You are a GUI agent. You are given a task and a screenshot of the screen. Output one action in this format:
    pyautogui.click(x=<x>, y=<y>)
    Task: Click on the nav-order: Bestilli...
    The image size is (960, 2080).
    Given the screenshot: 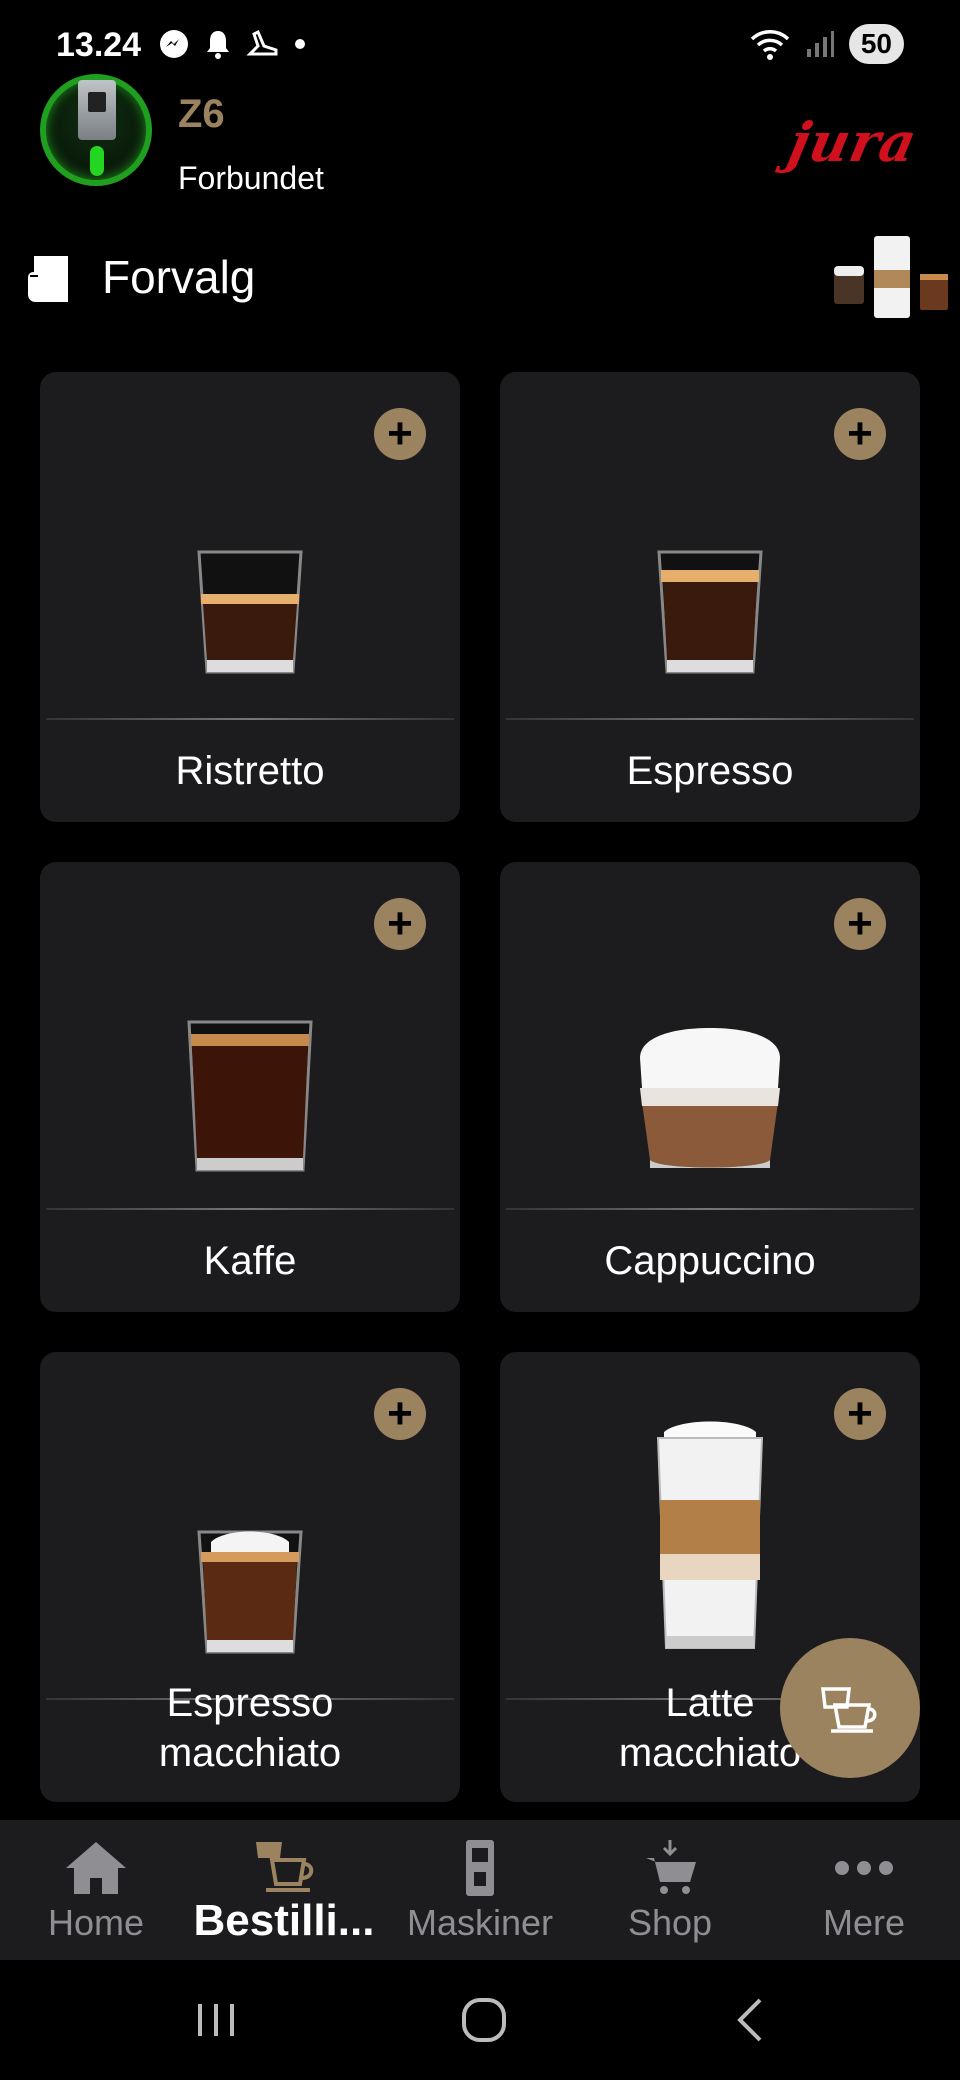 What is the action you would take?
    pyautogui.click(x=284, y=1890)
    